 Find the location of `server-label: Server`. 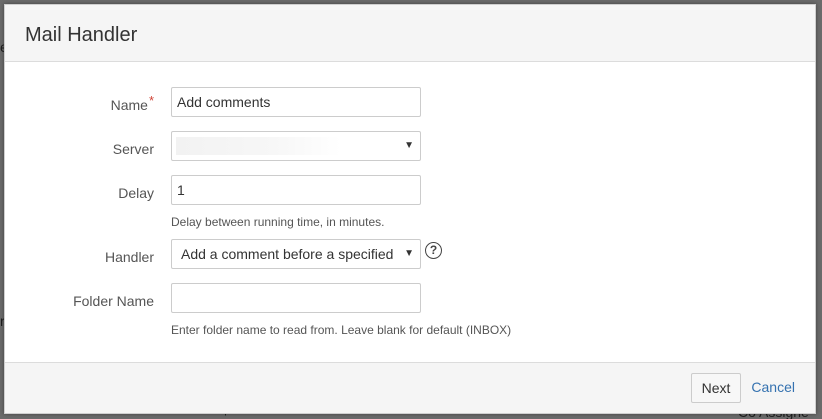

server-label: Server is located at coordinates (133, 149).